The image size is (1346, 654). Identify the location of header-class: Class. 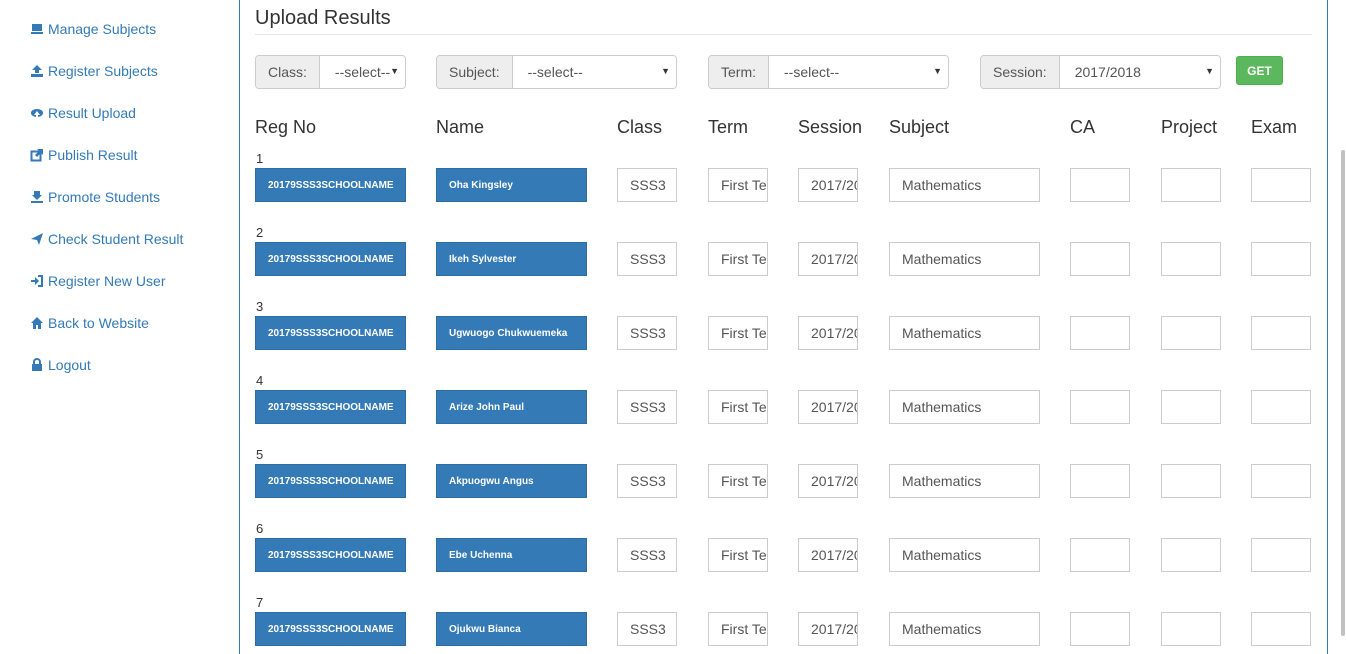
(640, 127).